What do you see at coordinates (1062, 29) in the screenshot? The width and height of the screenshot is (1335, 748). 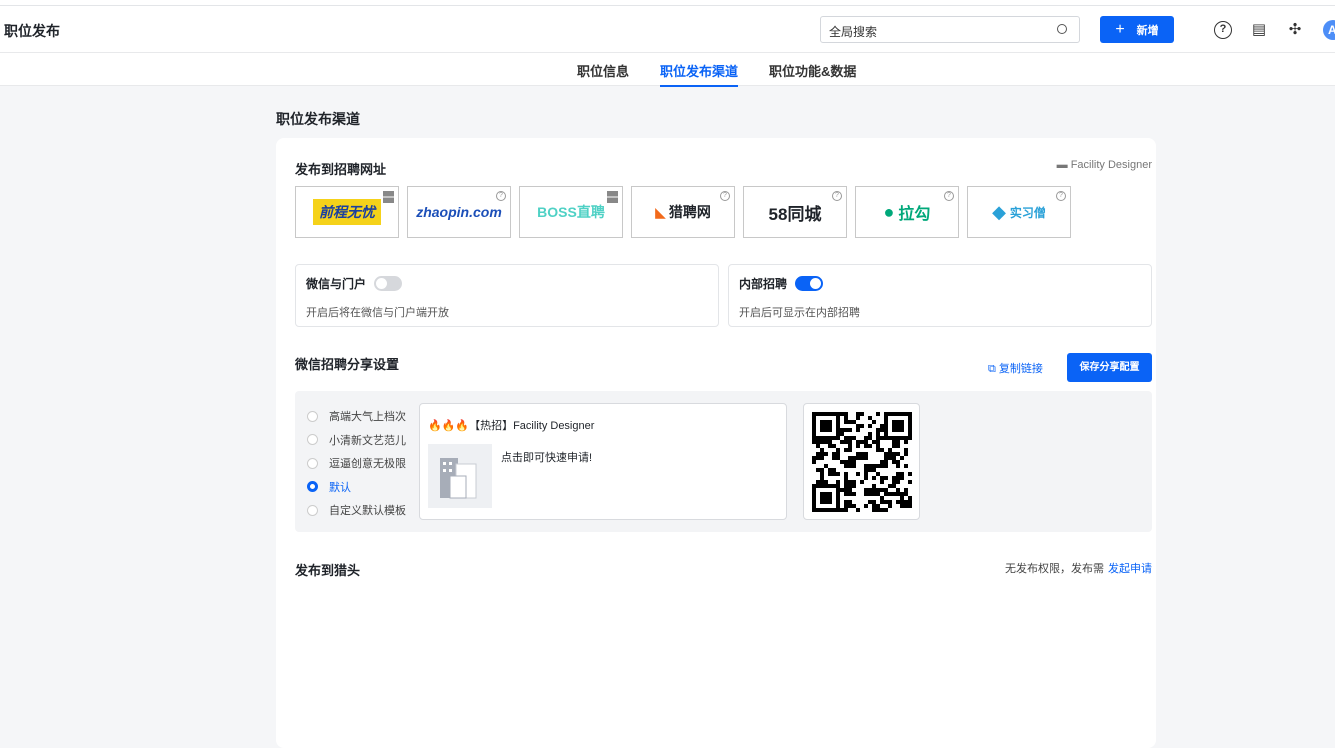 I see `search-icon` at bounding box center [1062, 29].